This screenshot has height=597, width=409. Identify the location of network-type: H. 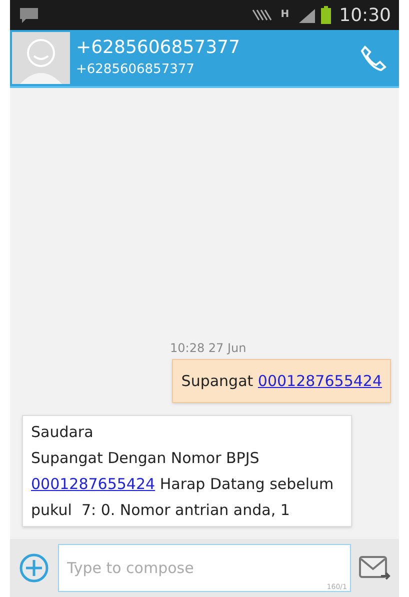
(285, 15).